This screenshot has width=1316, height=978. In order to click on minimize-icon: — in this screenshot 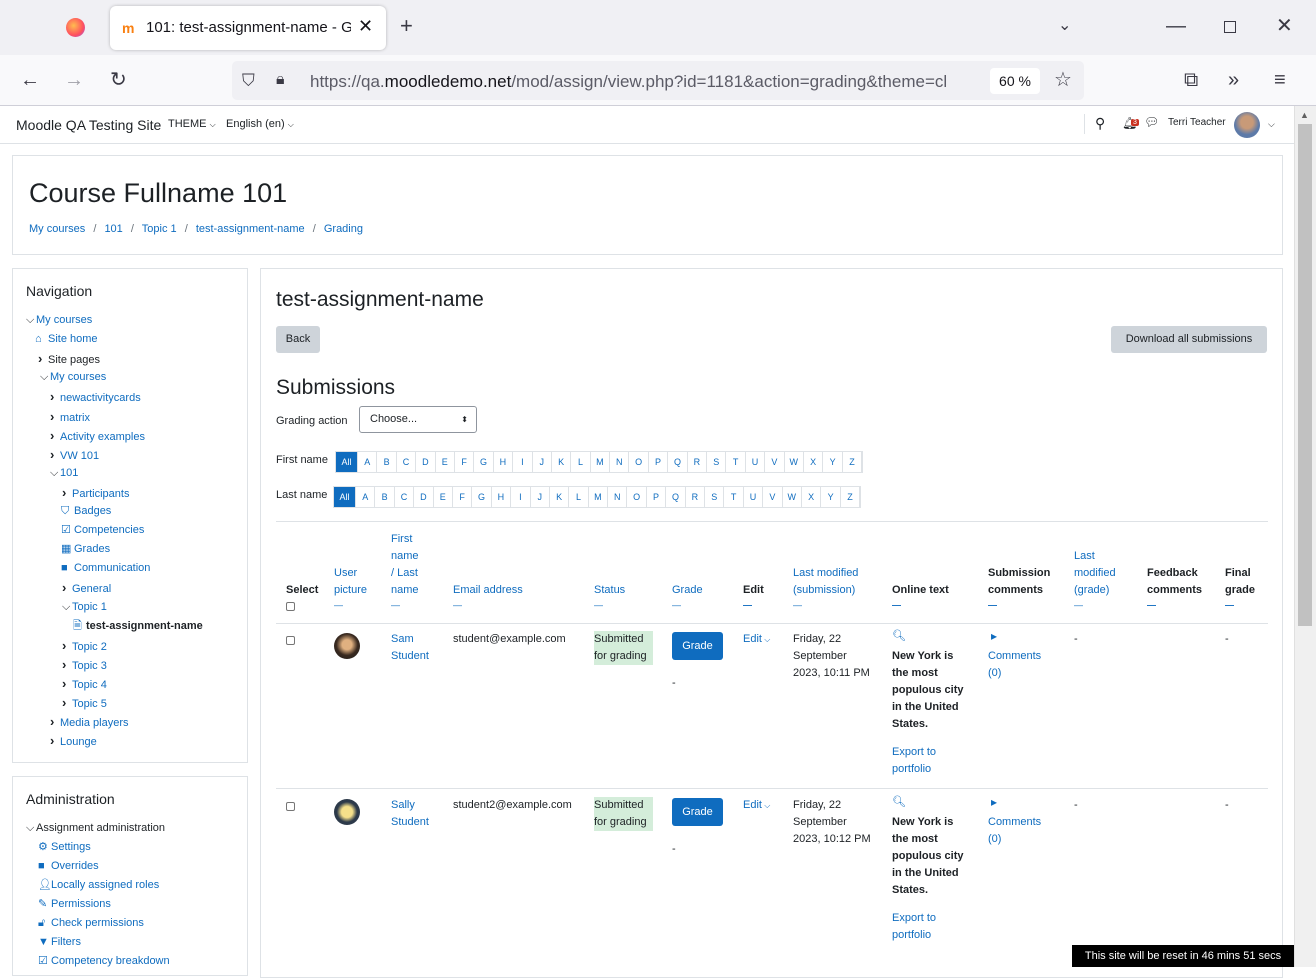, I will do `click(1176, 26)`.